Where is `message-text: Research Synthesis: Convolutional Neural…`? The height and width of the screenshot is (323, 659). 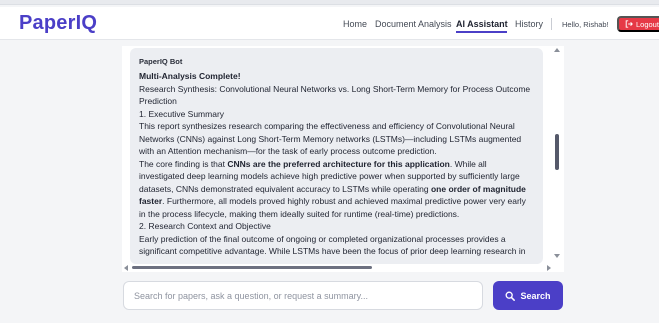
message-text: Research Synthesis: Convolutional Neural… is located at coordinates (335, 88).